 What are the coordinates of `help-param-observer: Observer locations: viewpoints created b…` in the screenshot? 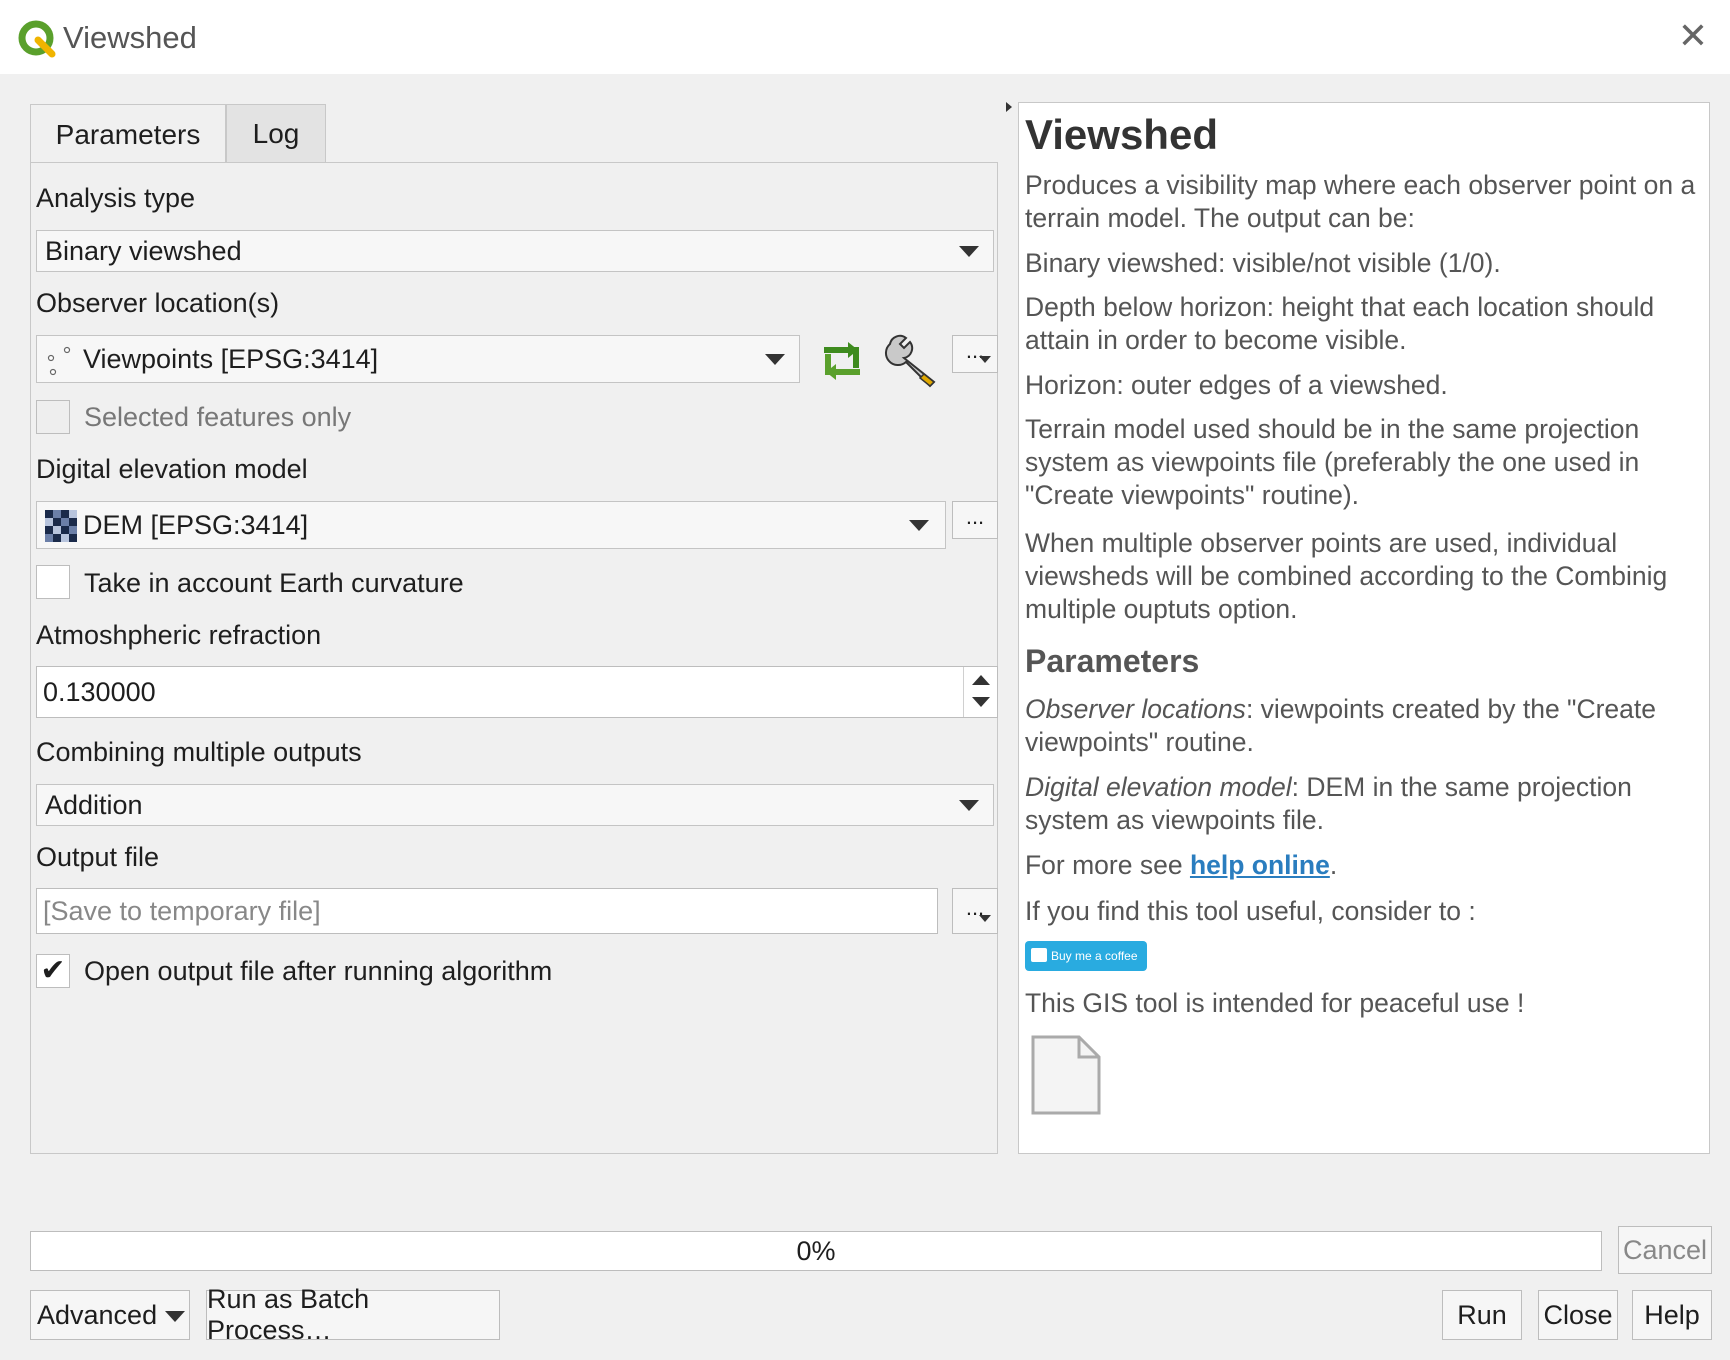 It's located at (1365, 726).